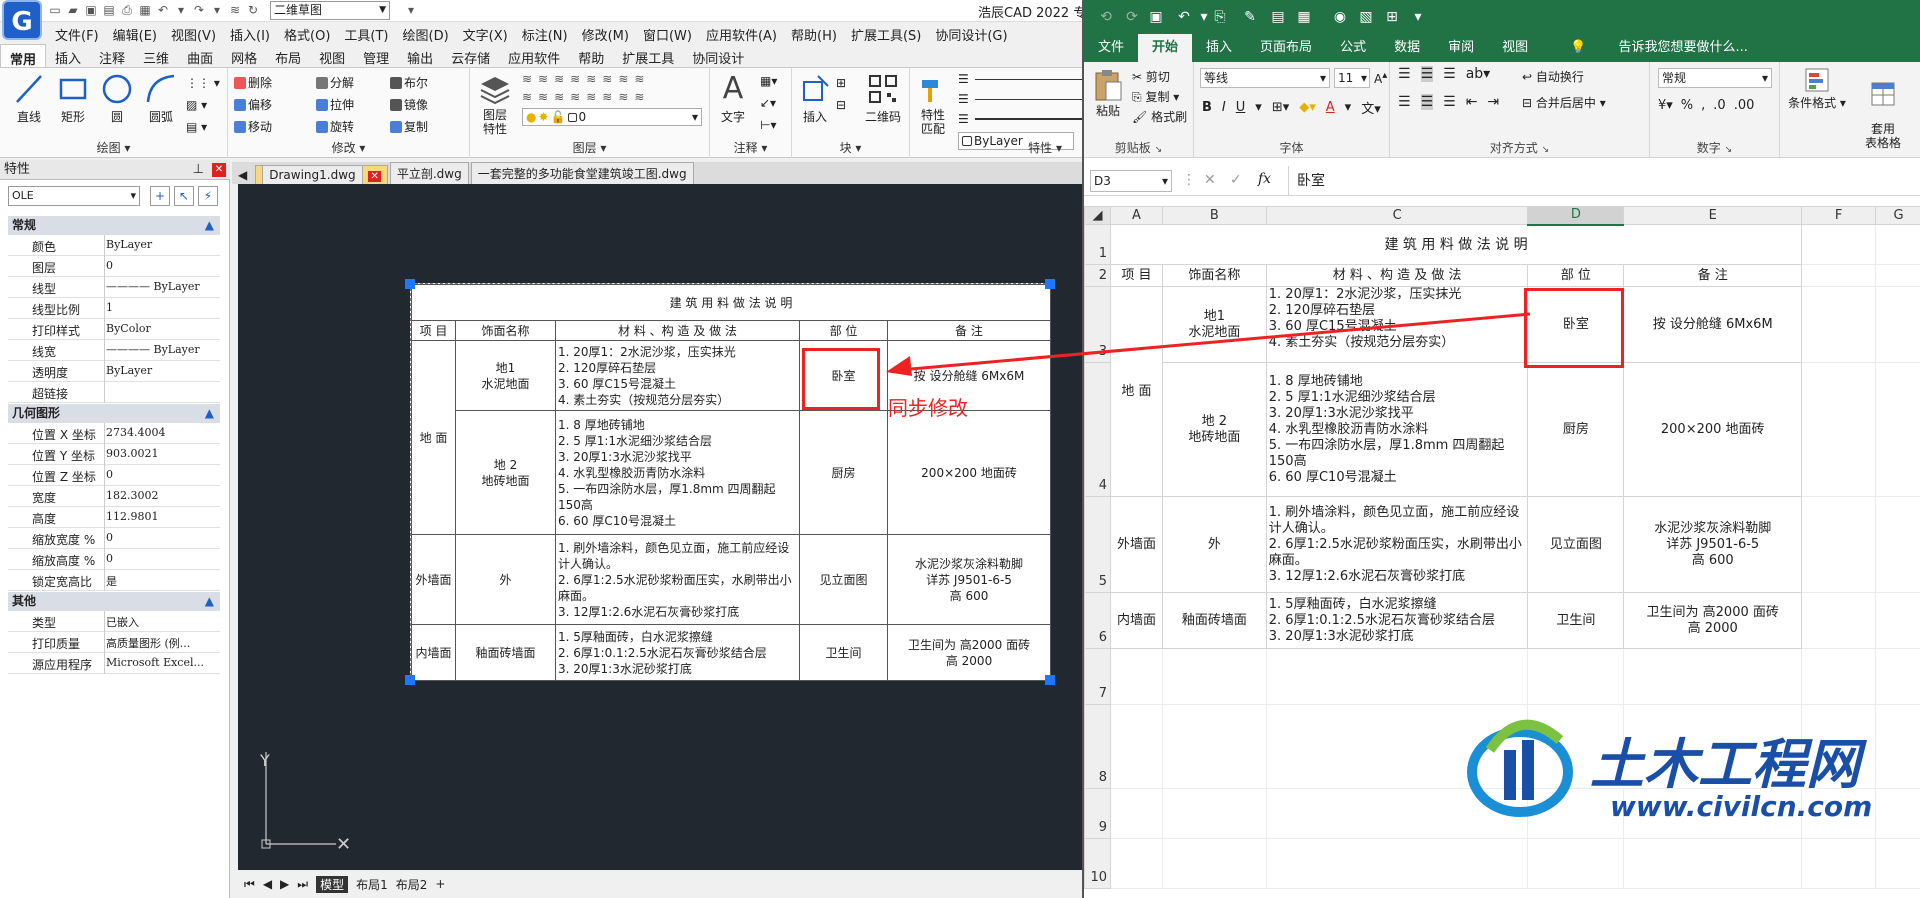  I want to click on saveas-icon: ▤, so click(109, 10).